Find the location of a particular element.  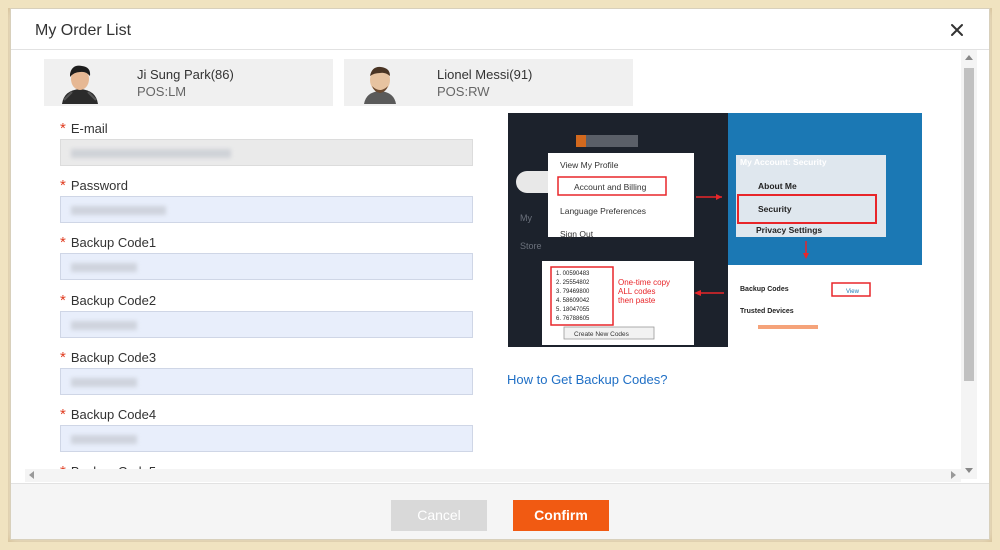

create-new-codes-label: Create New Codes is located at coordinates (602, 334).